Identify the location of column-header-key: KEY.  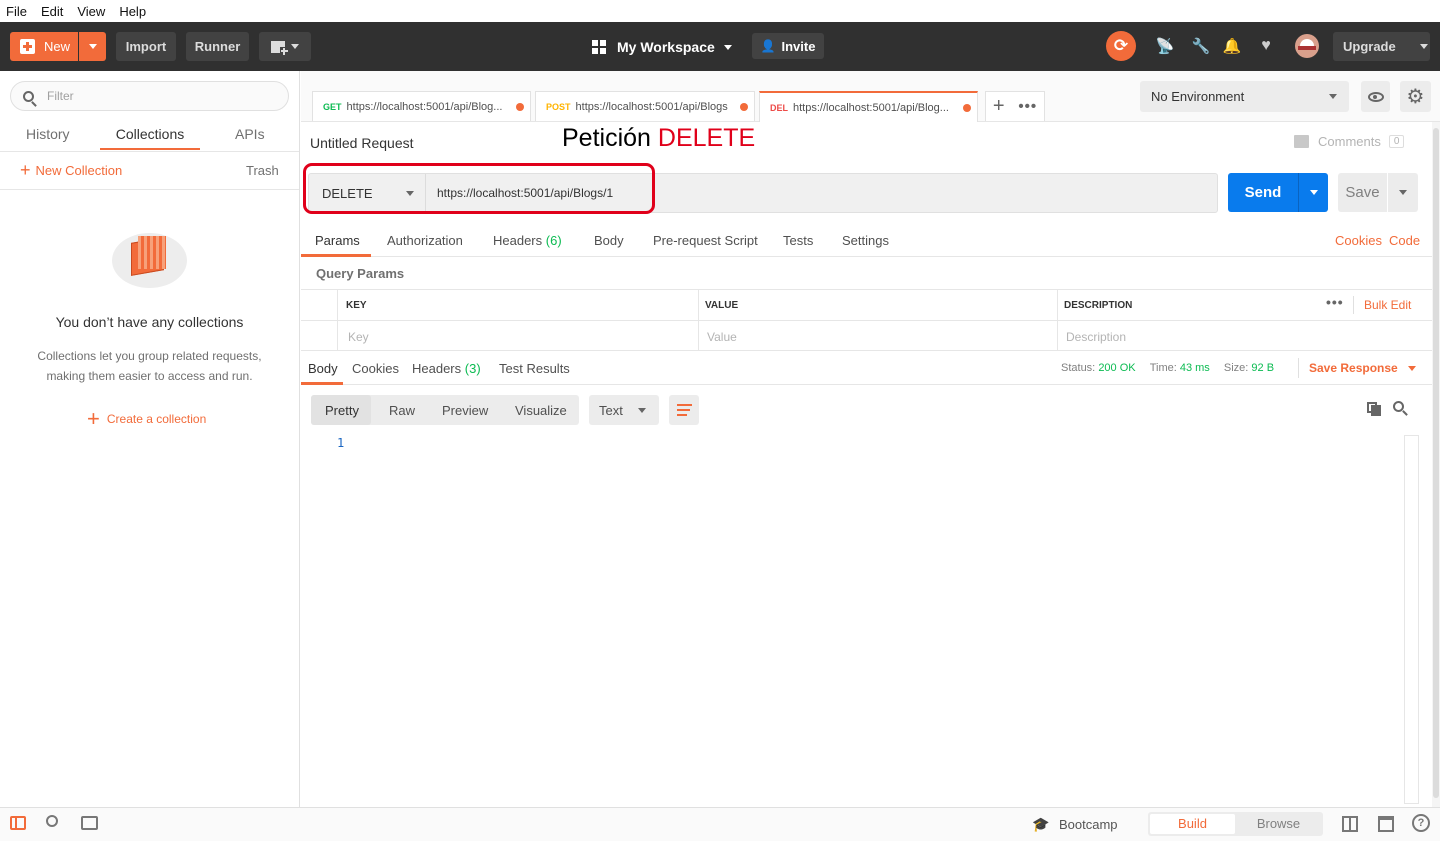
(356, 305).